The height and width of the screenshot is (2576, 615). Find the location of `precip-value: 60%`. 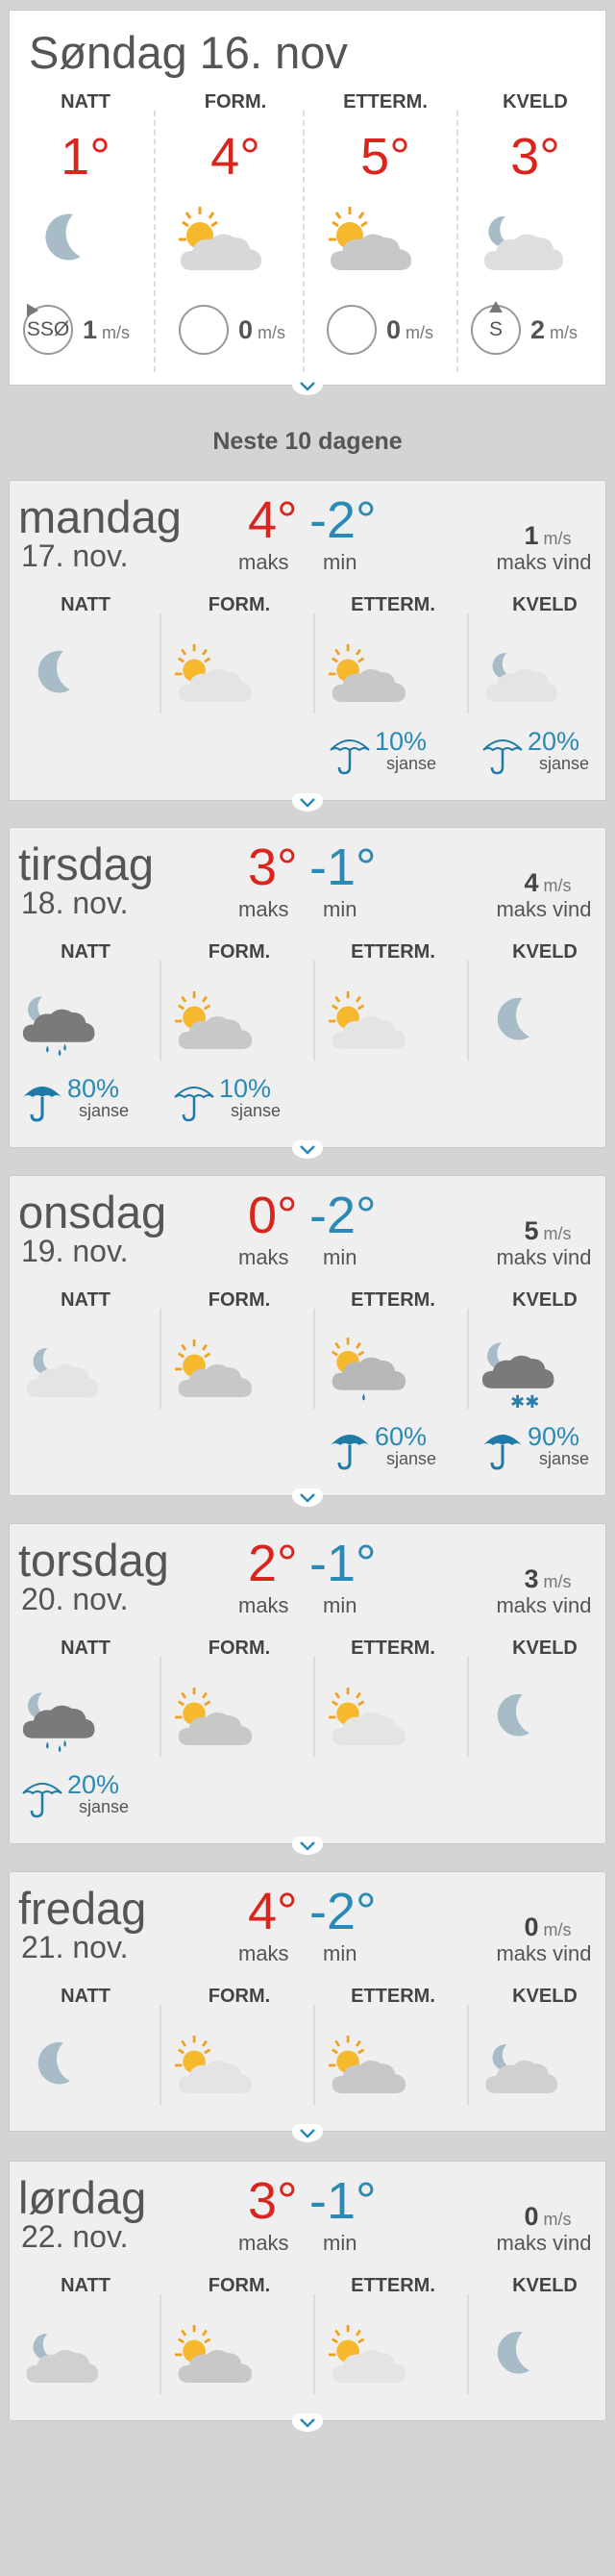

precip-value: 60% is located at coordinates (402, 1436).